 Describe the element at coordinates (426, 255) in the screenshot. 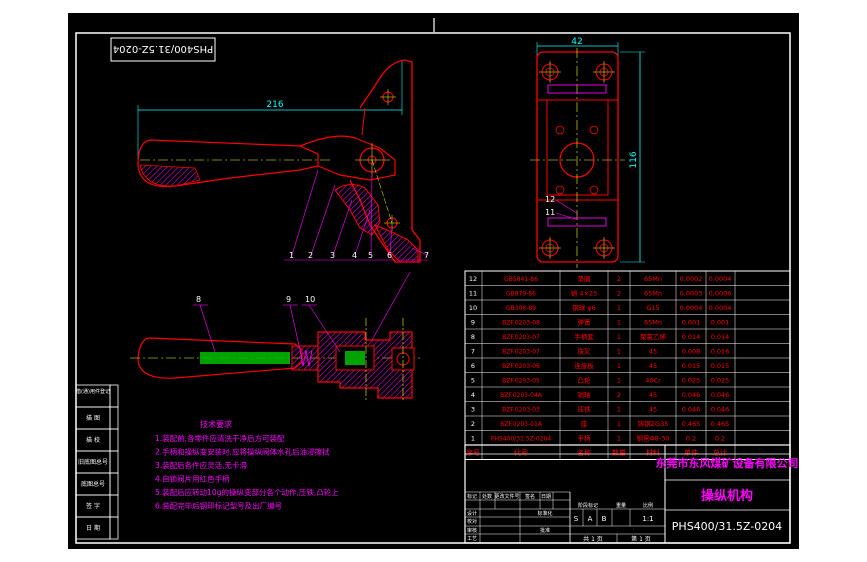

I see `balloon-7: 7` at that location.